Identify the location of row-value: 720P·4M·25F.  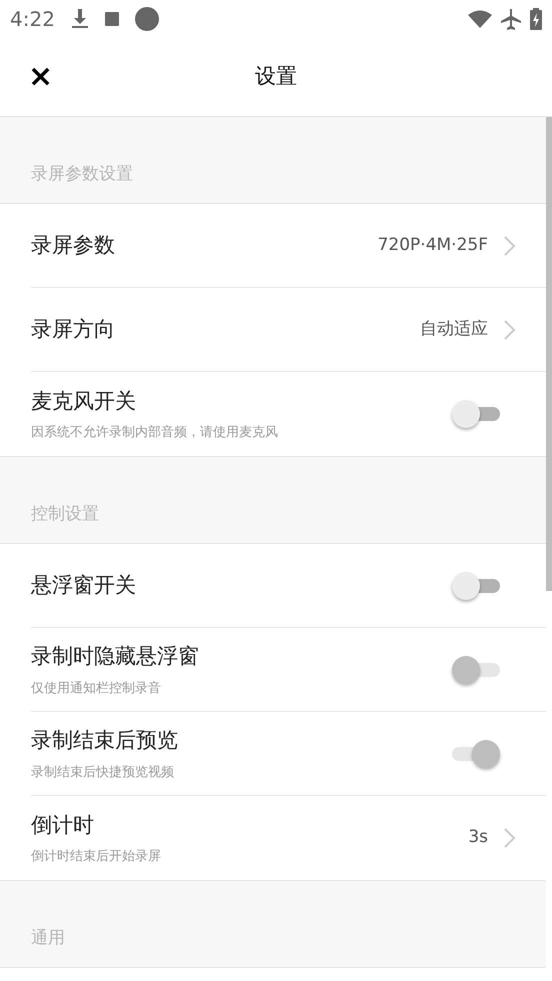
(433, 245).